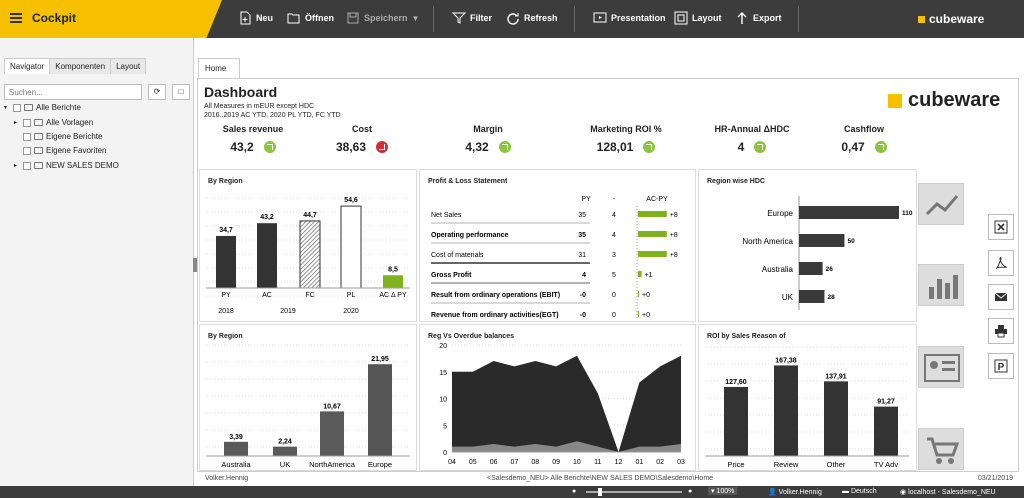  I want to click on layout-button: Layout, so click(698, 18).